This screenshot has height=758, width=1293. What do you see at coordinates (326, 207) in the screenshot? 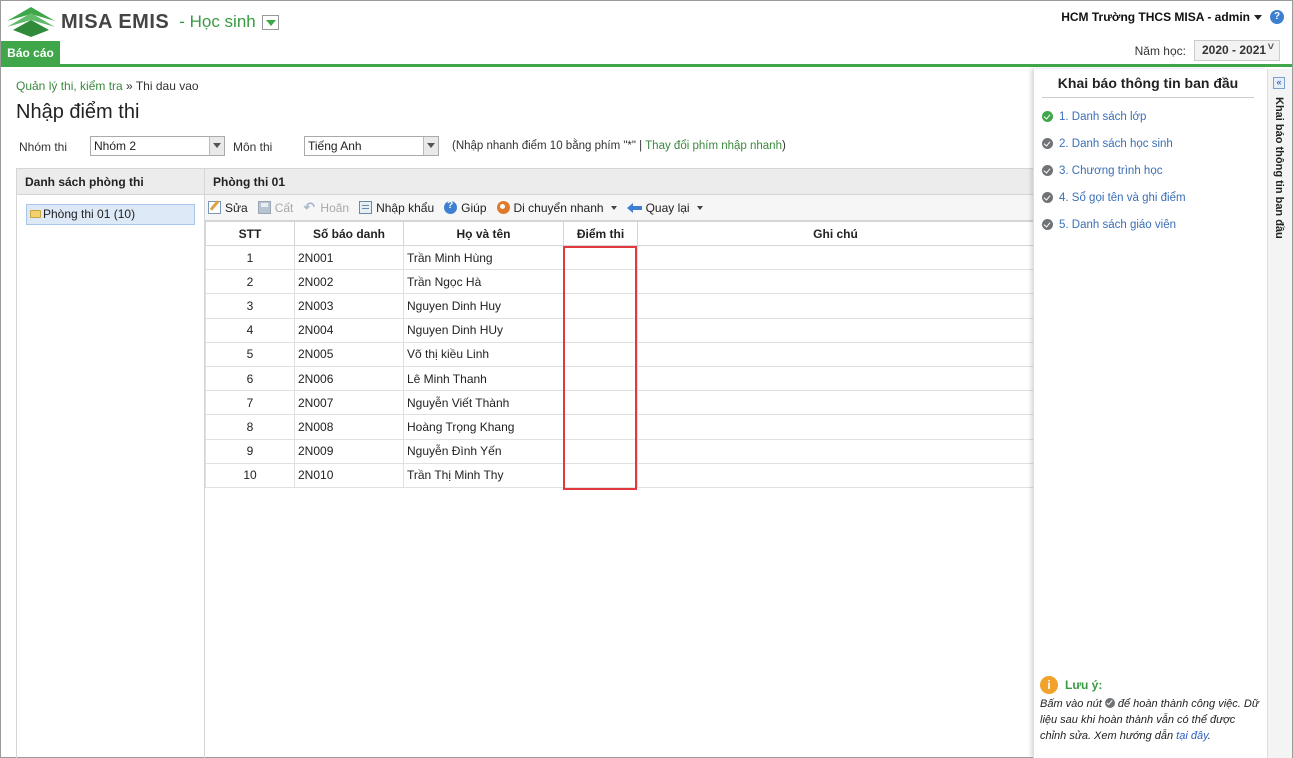
I see `undo-button: ↶ Hoãn` at bounding box center [326, 207].